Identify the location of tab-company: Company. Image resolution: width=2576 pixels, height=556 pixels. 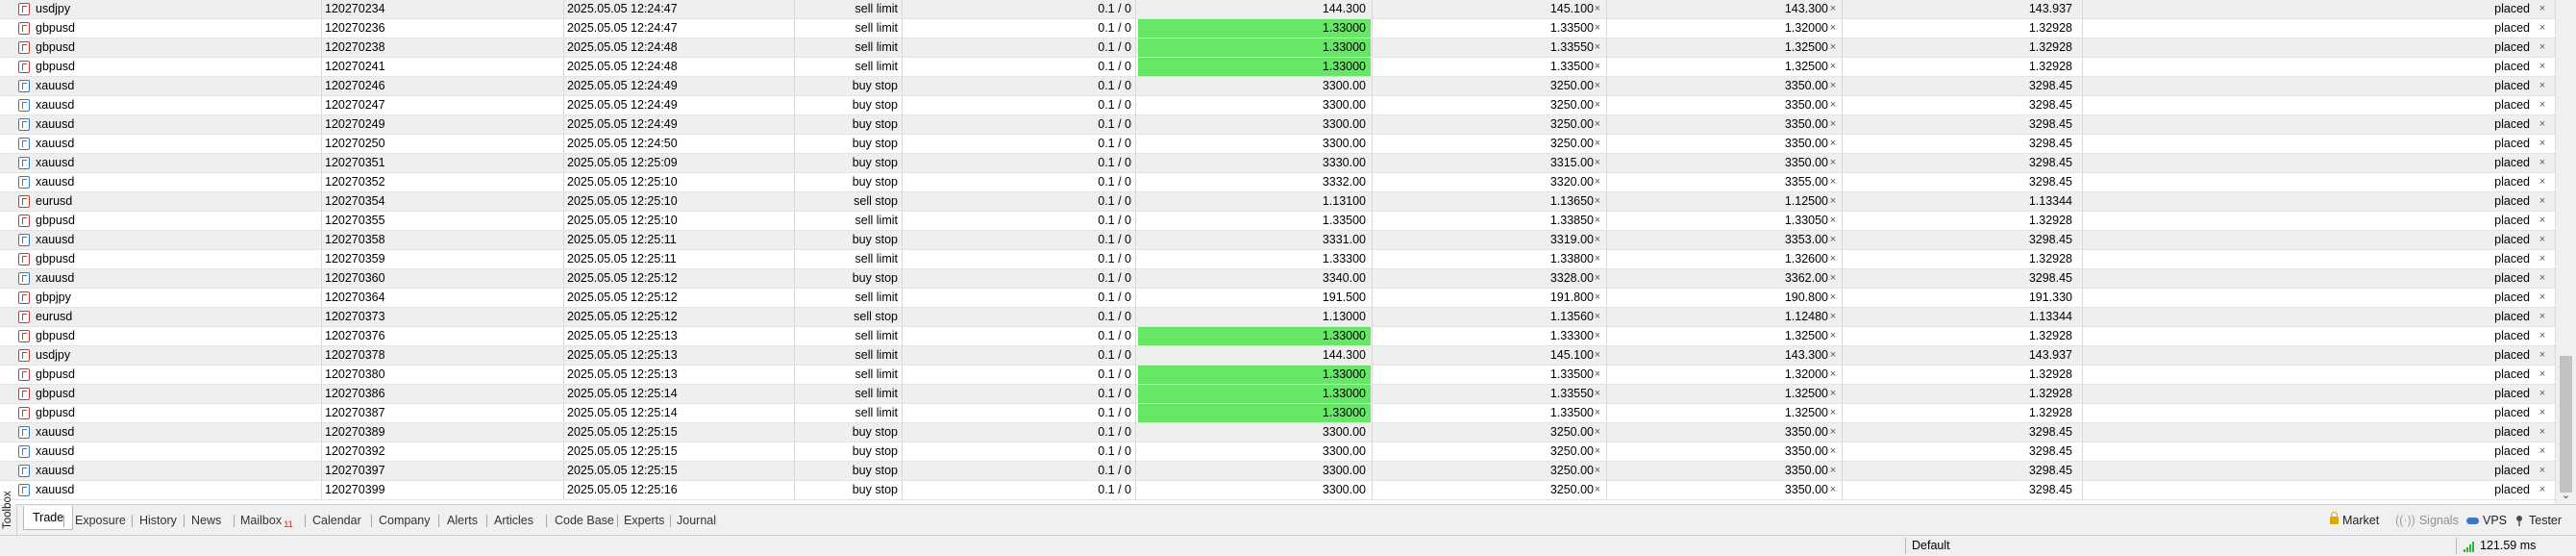
(405, 520).